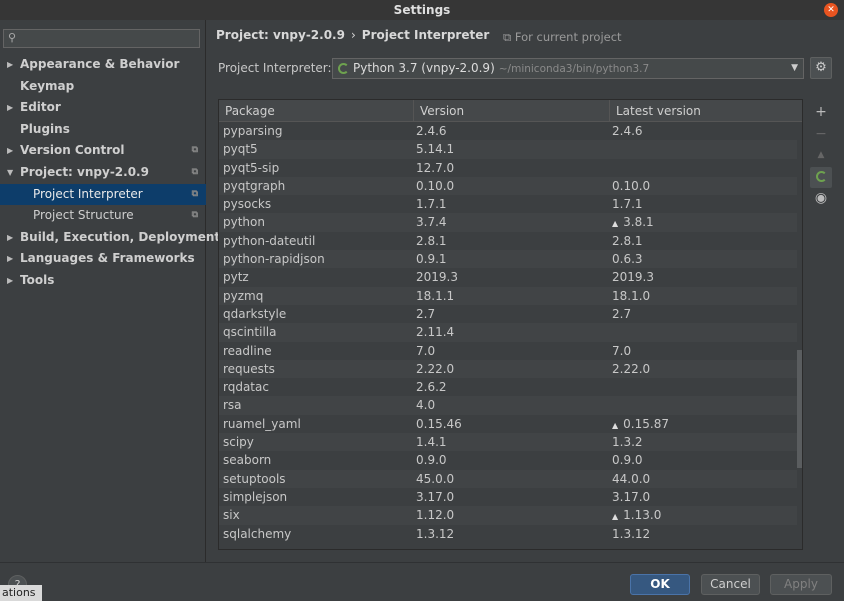 This screenshot has width=844, height=601. Describe the element at coordinates (236, 277) in the screenshot. I see `package-name-cell: pytz` at that location.